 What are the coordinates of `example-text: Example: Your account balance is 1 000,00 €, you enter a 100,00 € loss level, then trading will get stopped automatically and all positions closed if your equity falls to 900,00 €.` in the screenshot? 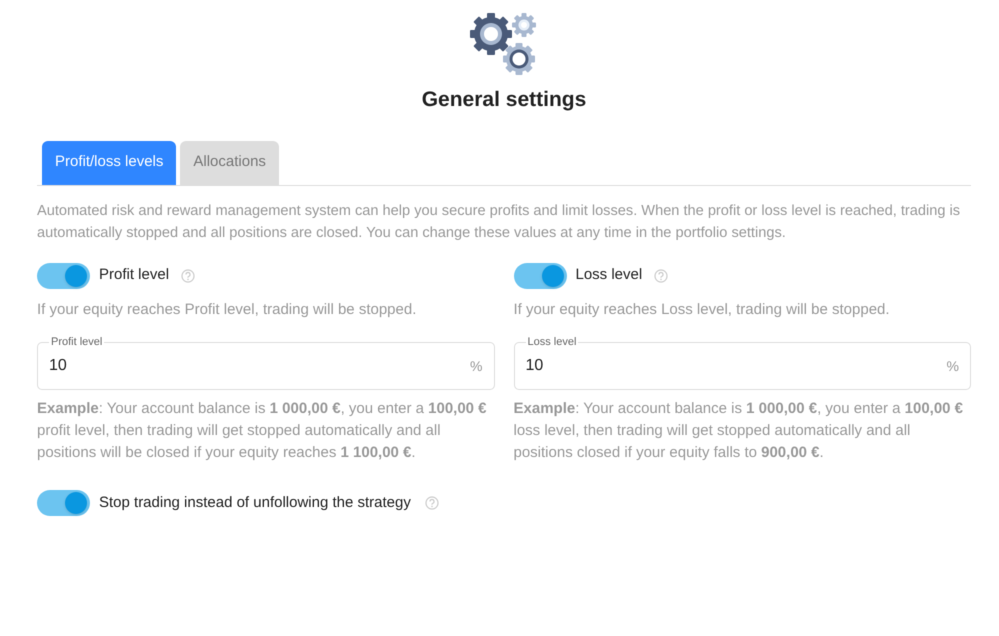 It's located at (739, 431).